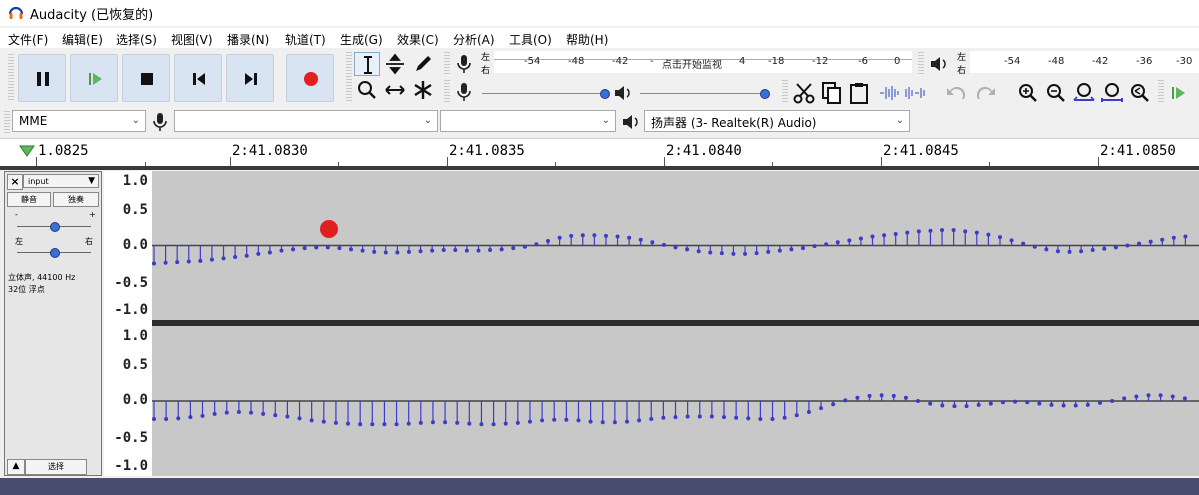 This screenshot has width=1199, height=495. I want to click on menu-select: 选择(S), so click(136, 39).